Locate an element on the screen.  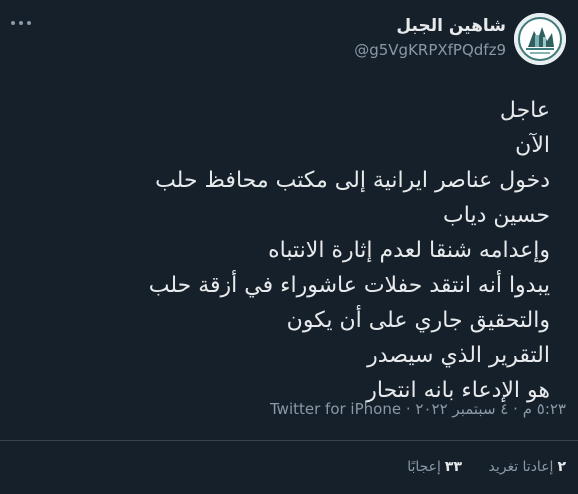
author-display-name: شاهين الجبل is located at coordinates (451, 26).